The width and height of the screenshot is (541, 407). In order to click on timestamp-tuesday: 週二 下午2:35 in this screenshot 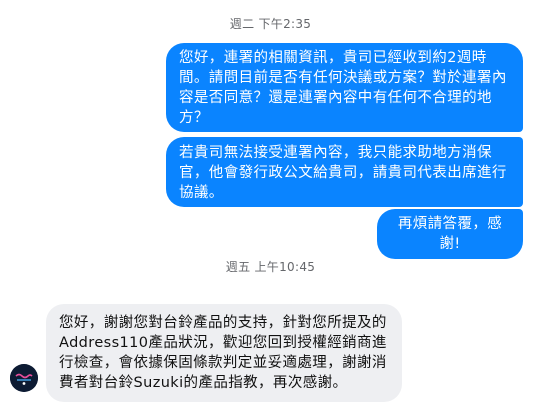, I will do `click(270, 24)`.